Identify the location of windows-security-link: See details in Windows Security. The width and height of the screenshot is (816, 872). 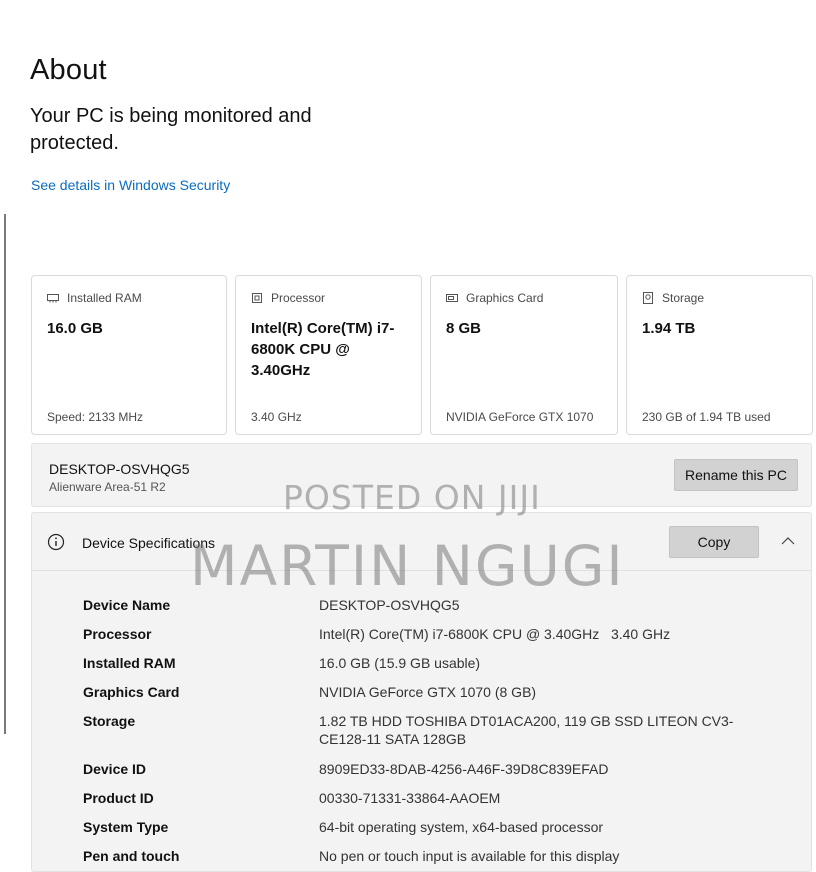
(130, 185).